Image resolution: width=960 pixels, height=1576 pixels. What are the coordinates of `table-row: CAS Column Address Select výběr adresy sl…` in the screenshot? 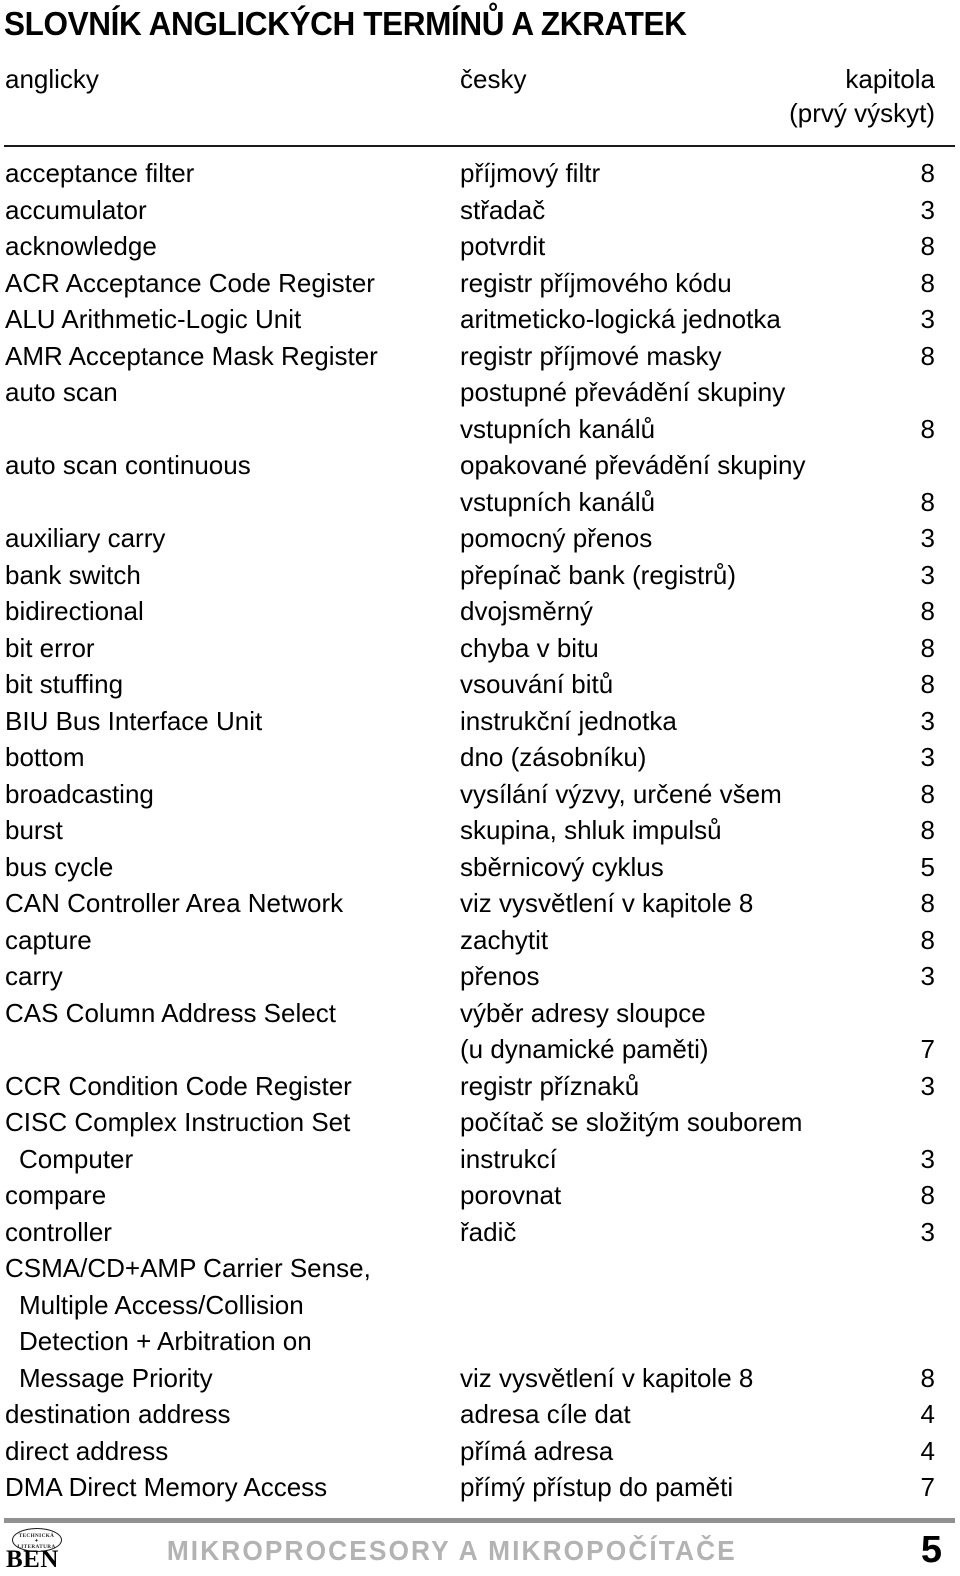 It's located at (480, 1014).